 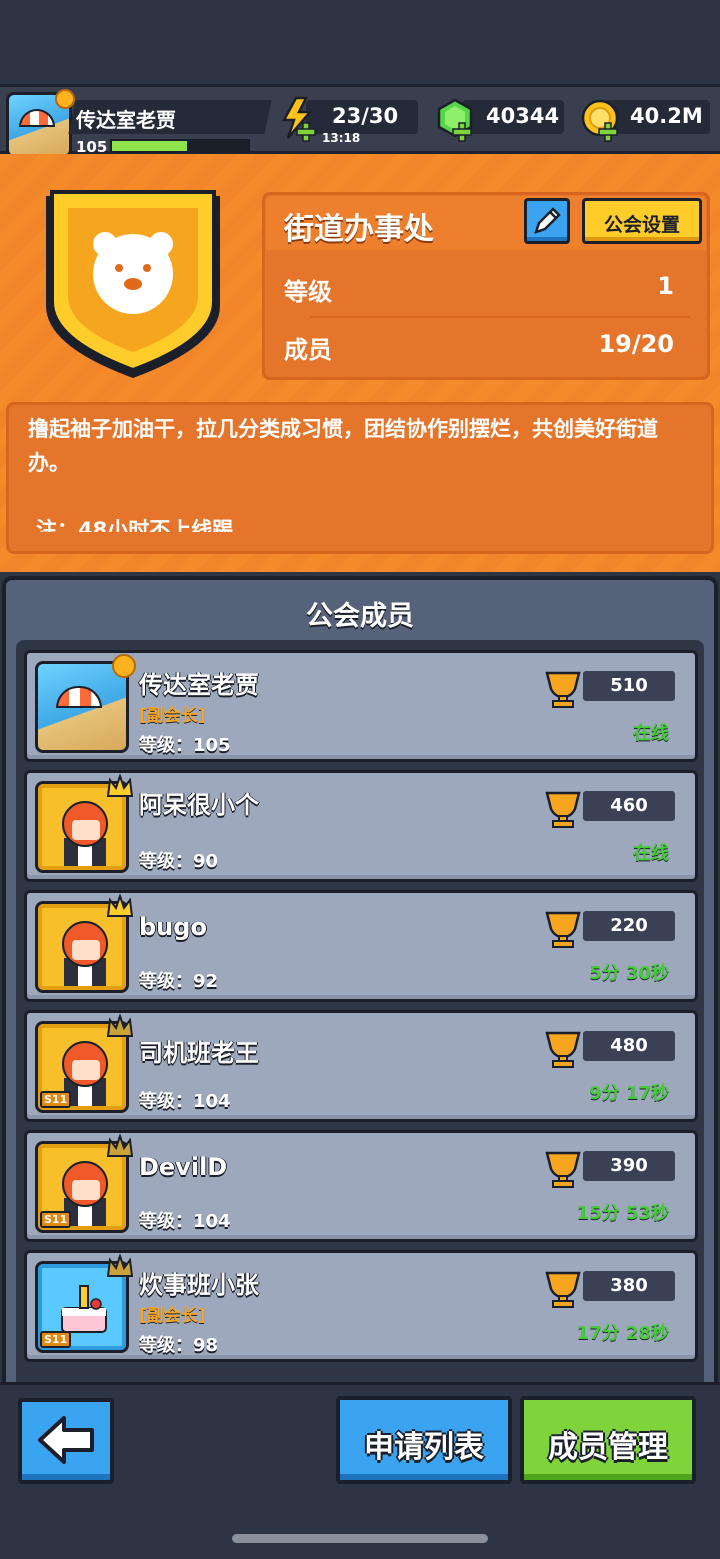 I want to click on guild-members-label: 成员, so click(x=308, y=350).